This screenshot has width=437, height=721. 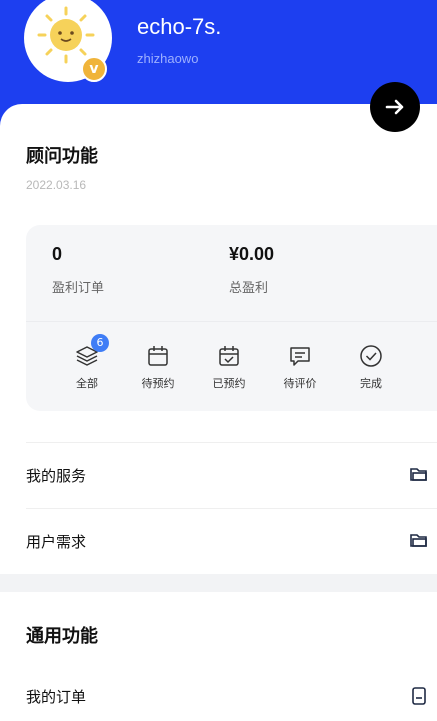 I want to click on vip-badge: v, so click(x=94, y=69).